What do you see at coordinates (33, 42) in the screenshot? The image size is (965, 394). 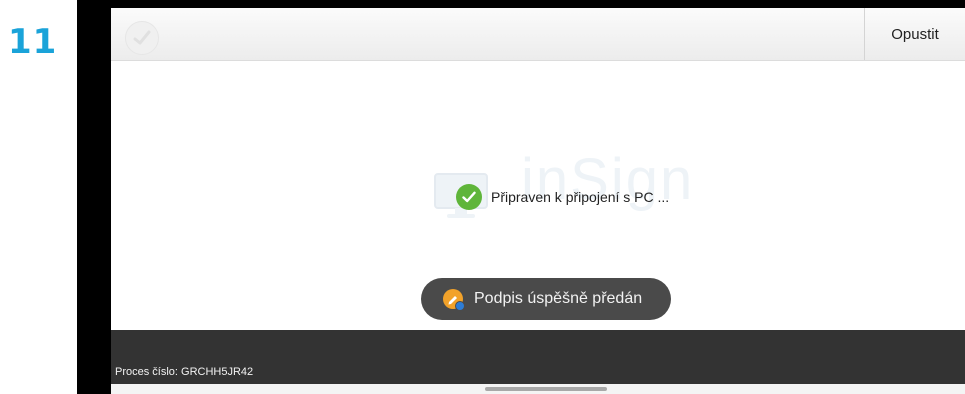 I see `step-number: 11` at bounding box center [33, 42].